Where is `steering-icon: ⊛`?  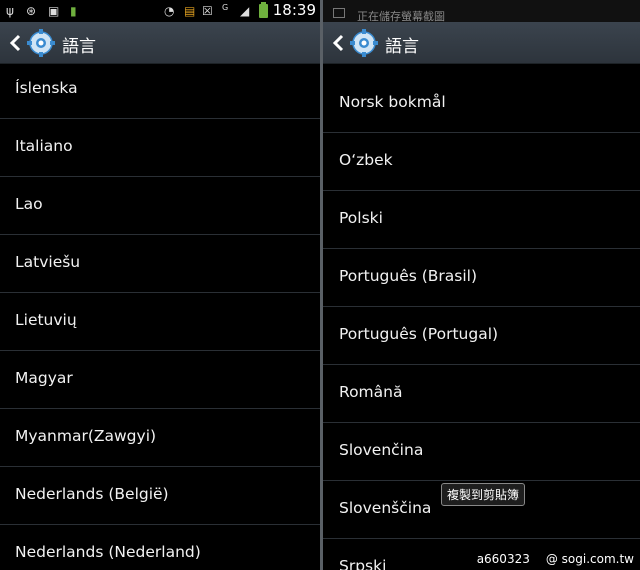 steering-icon: ⊛ is located at coordinates (31, 11).